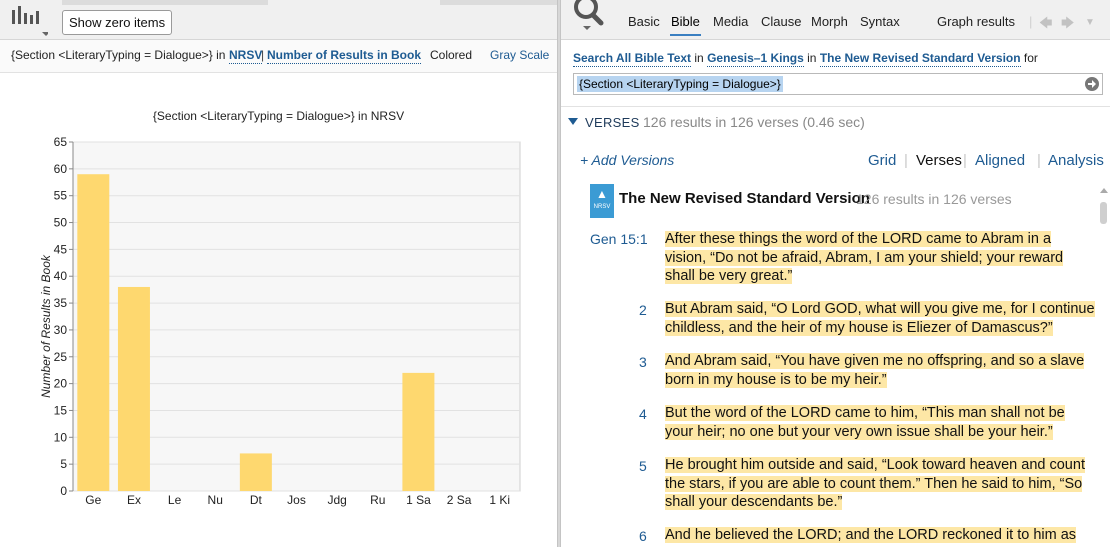 This screenshot has width=1110, height=547. I want to click on nrsv-book-icon: ▲ NRSV, so click(602, 201).